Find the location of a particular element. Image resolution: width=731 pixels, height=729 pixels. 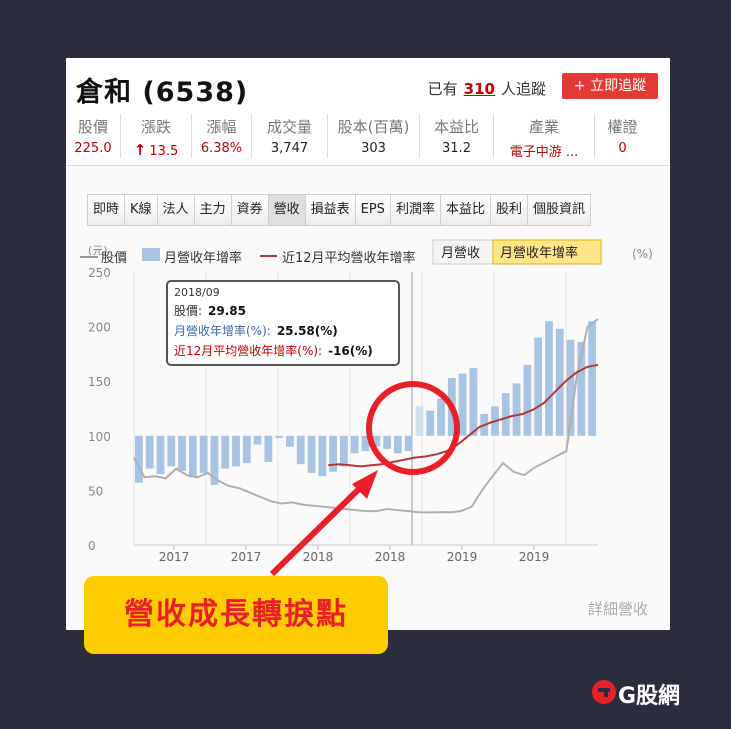

detail-revenue-link: 詳細營收 is located at coordinates (618, 608).